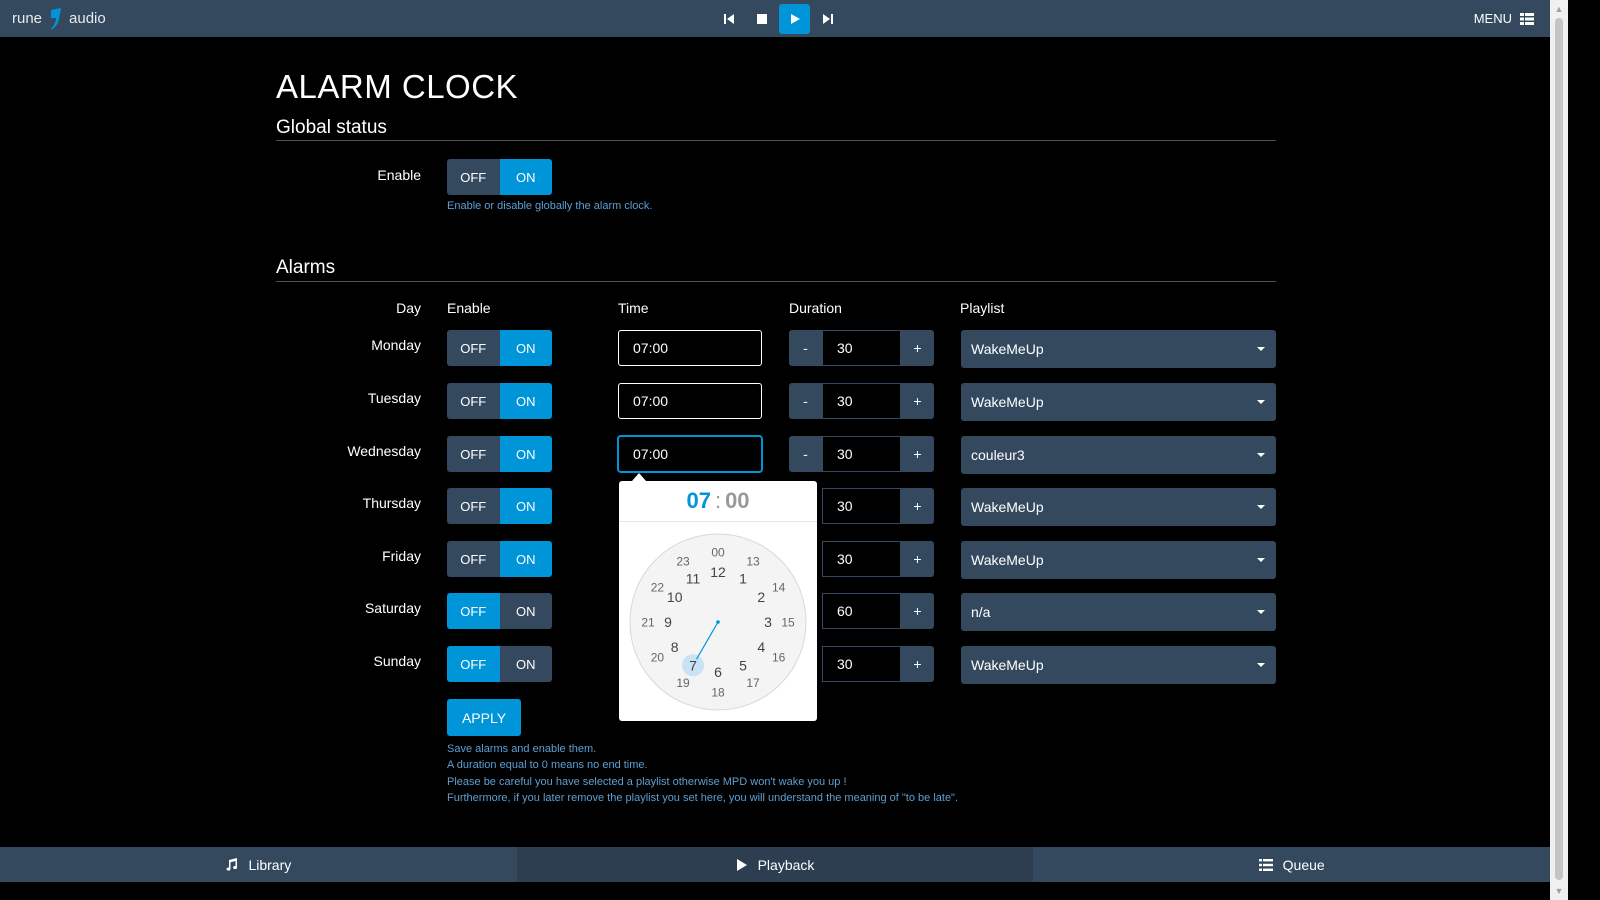  I want to click on duration-stepper-saturday: 60 +, so click(878, 611).